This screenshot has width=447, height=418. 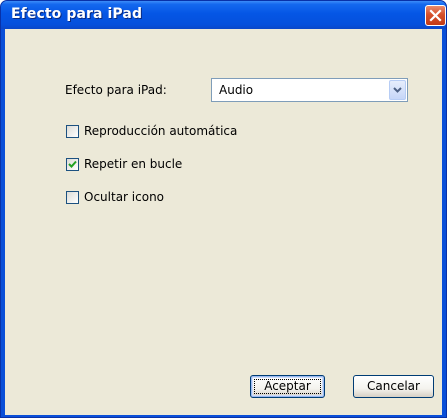 I want to click on checkmark-icon, so click(x=72, y=164).